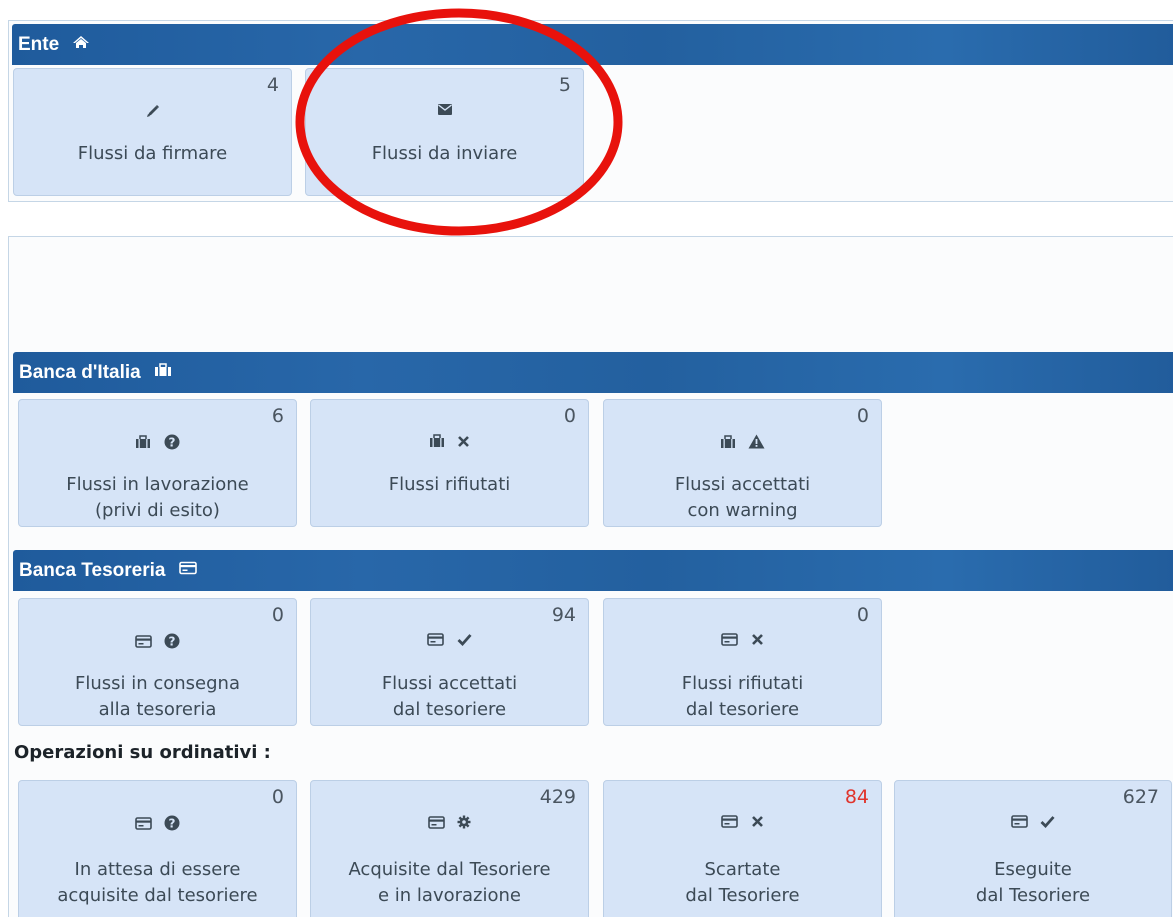  I want to click on tile-label: Flussi in lavorazione (privi di esito), so click(157, 497).